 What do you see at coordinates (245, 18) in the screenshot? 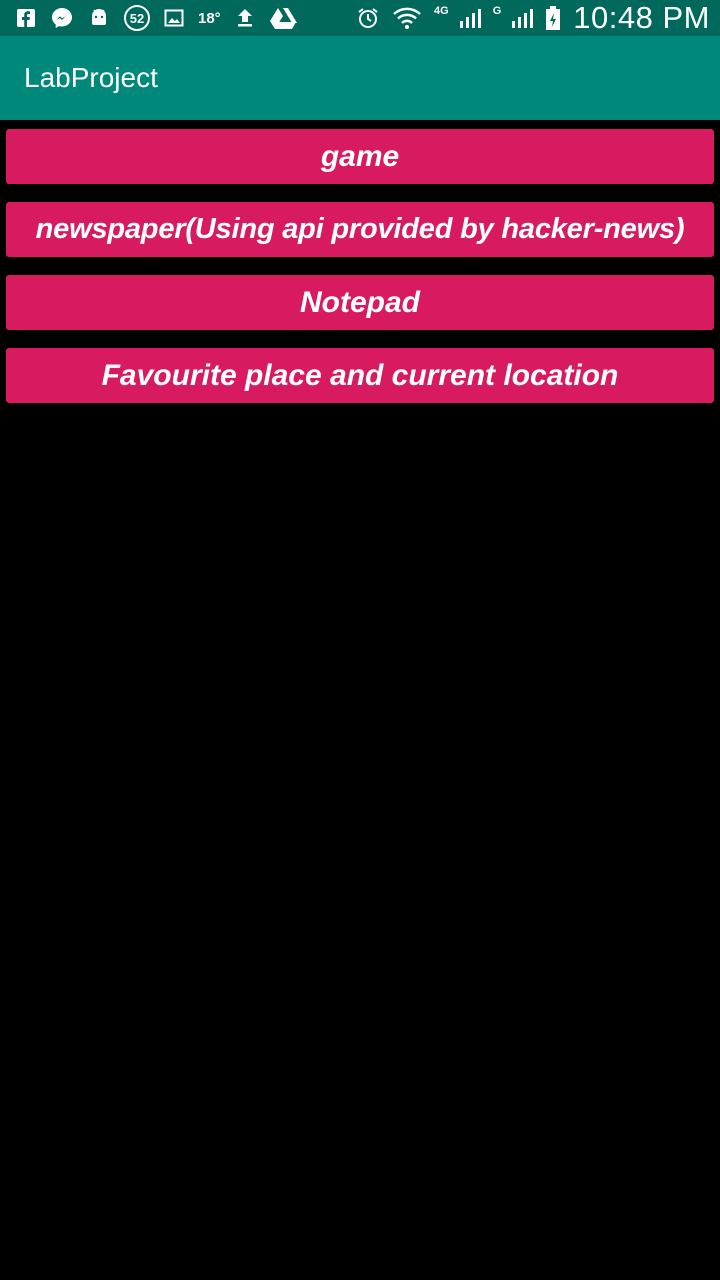
I see `upload-icon` at bounding box center [245, 18].